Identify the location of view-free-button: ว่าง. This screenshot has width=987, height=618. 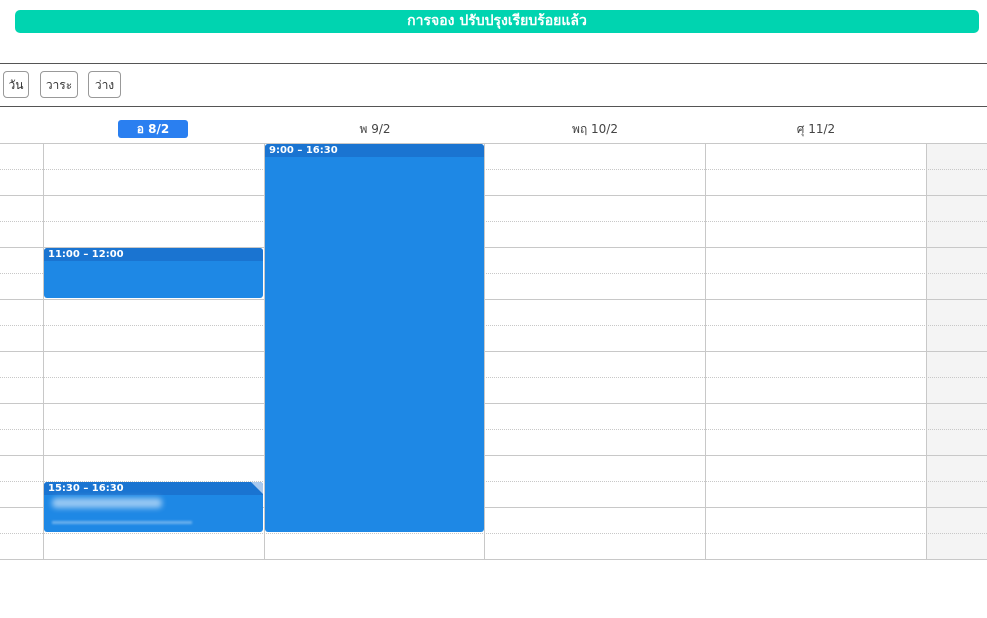
(104, 84).